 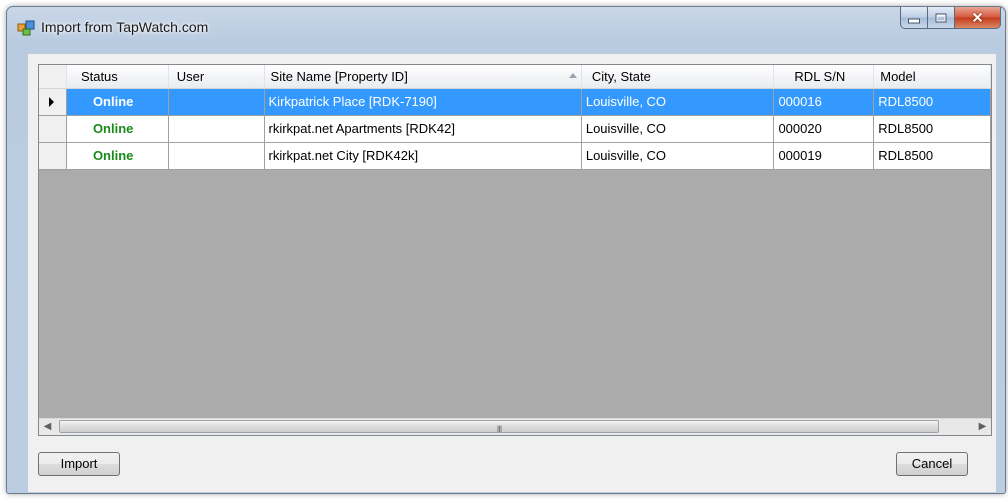 What do you see at coordinates (217, 76) in the screenshot?
I see `column-header-user: User` at bounding box center [217, 76].